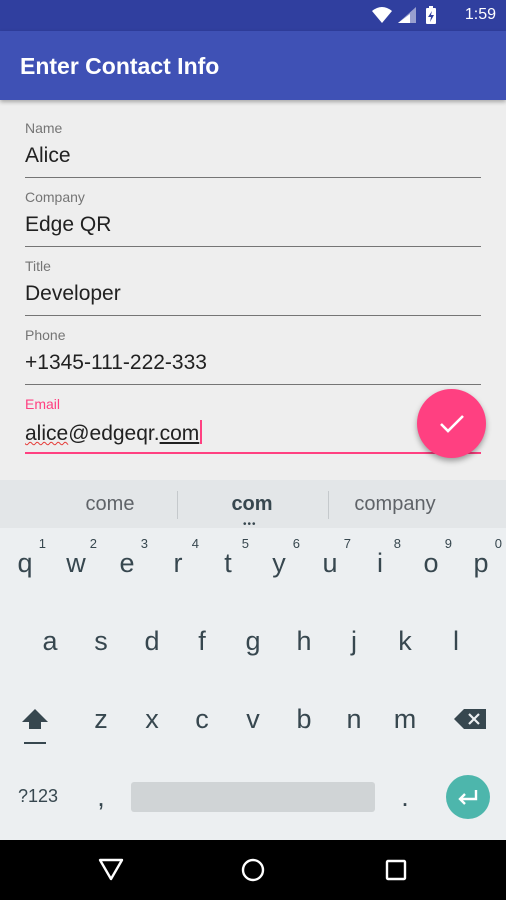  I want to click on key-label: ., so click(405, 797).